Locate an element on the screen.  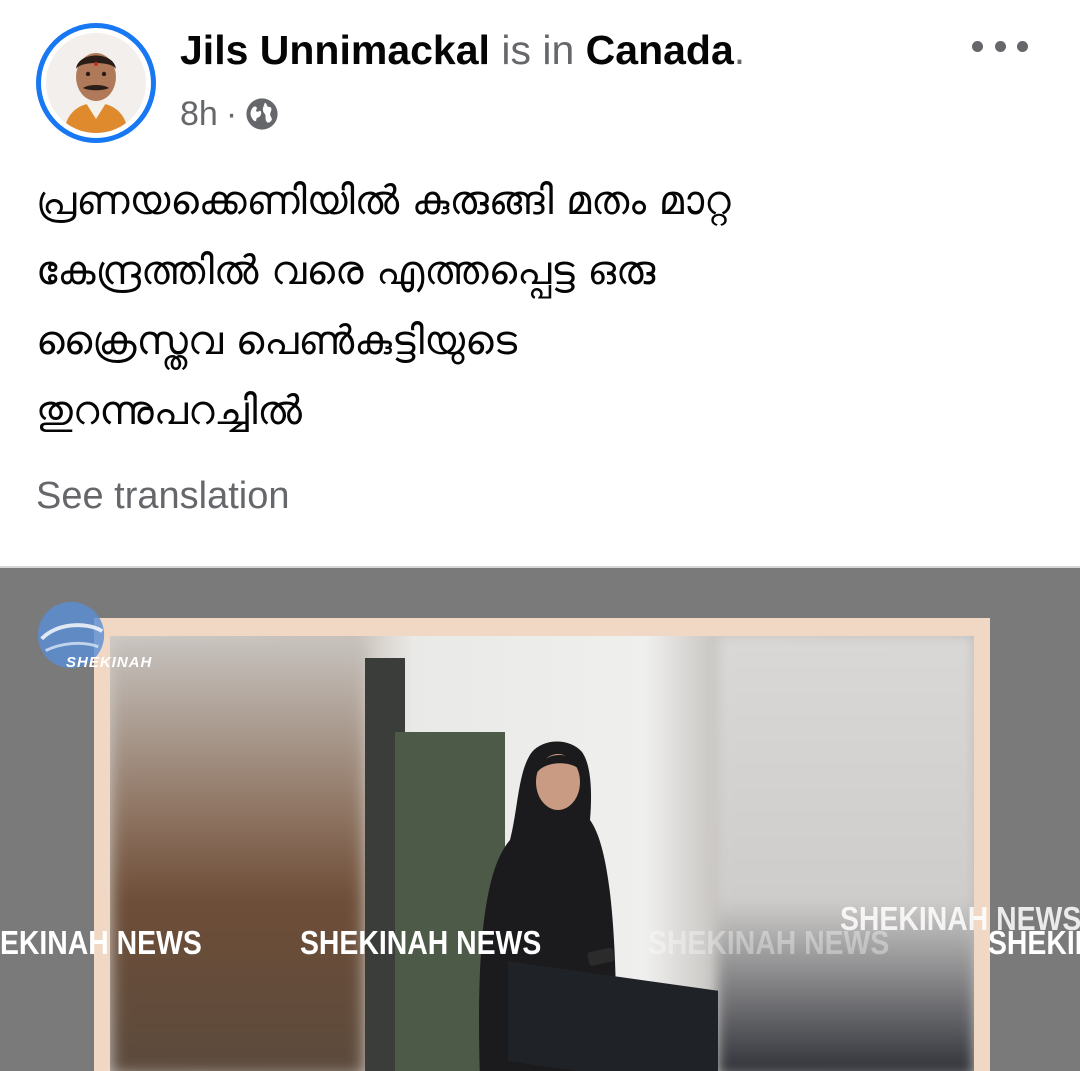
author-line: Jils Unnimackal is in Canada. is located at coordinates (462, 50).